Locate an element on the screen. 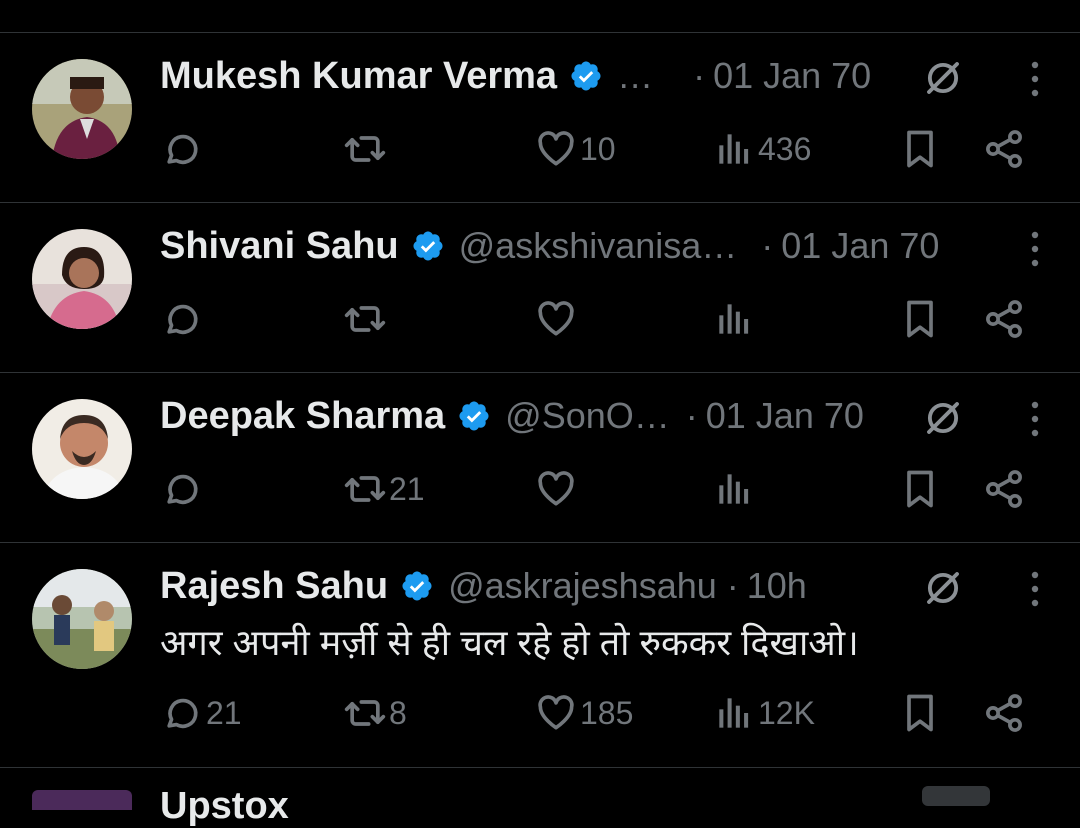 The width and height of the screenshot is (1080, 828). action-bar: 21 is located at coordinates (600, 492).